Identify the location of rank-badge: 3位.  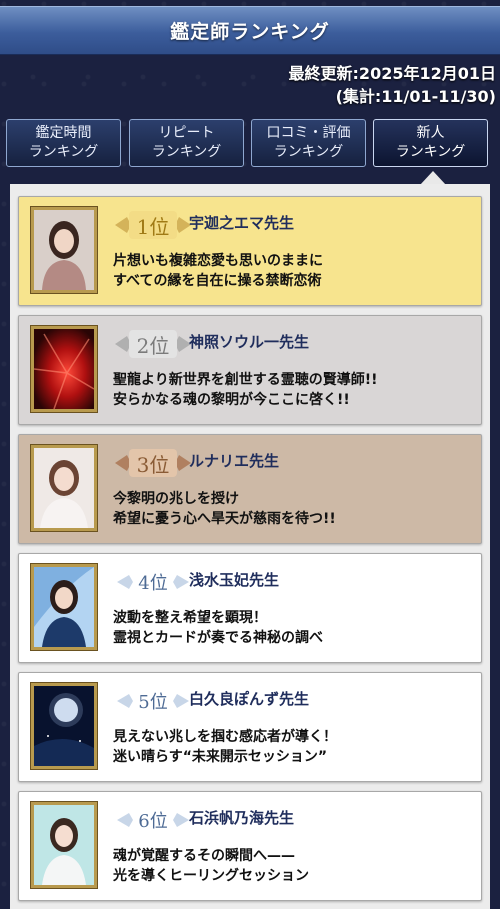
(153, 463).